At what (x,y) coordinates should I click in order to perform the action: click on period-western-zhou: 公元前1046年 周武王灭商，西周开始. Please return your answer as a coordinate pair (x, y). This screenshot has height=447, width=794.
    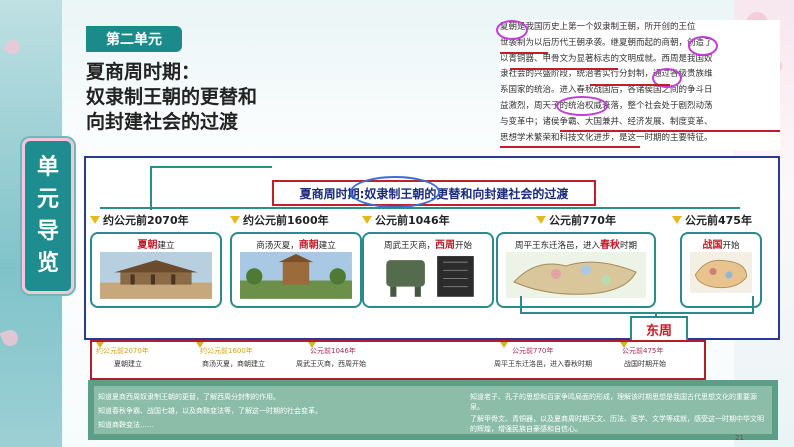
    Looking at the image, I should click on (428, 260).